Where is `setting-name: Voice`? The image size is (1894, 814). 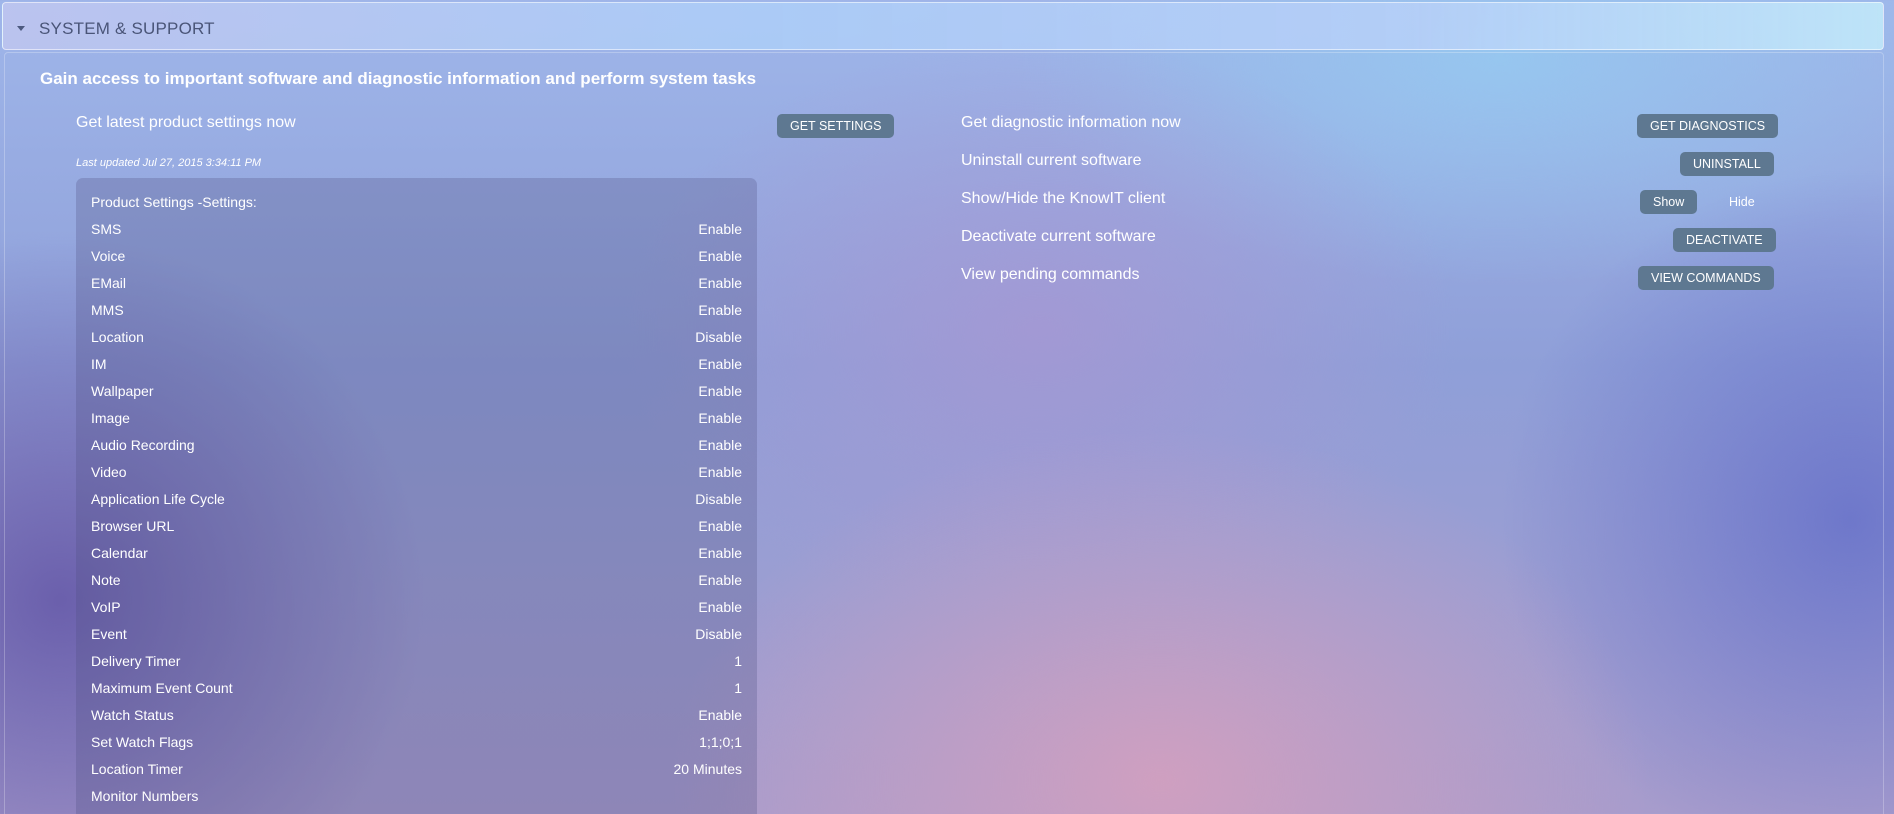
setting-name: Voice is located at coordinates (108, 256).